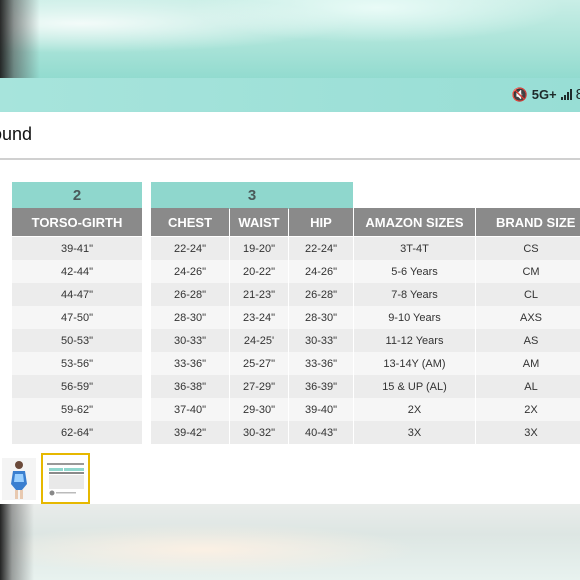  What do you see at coordinates (414, 271) in the screenshot?
I see `cell-amazon-size: 5-6 Years` at bounding box center [414, 271].